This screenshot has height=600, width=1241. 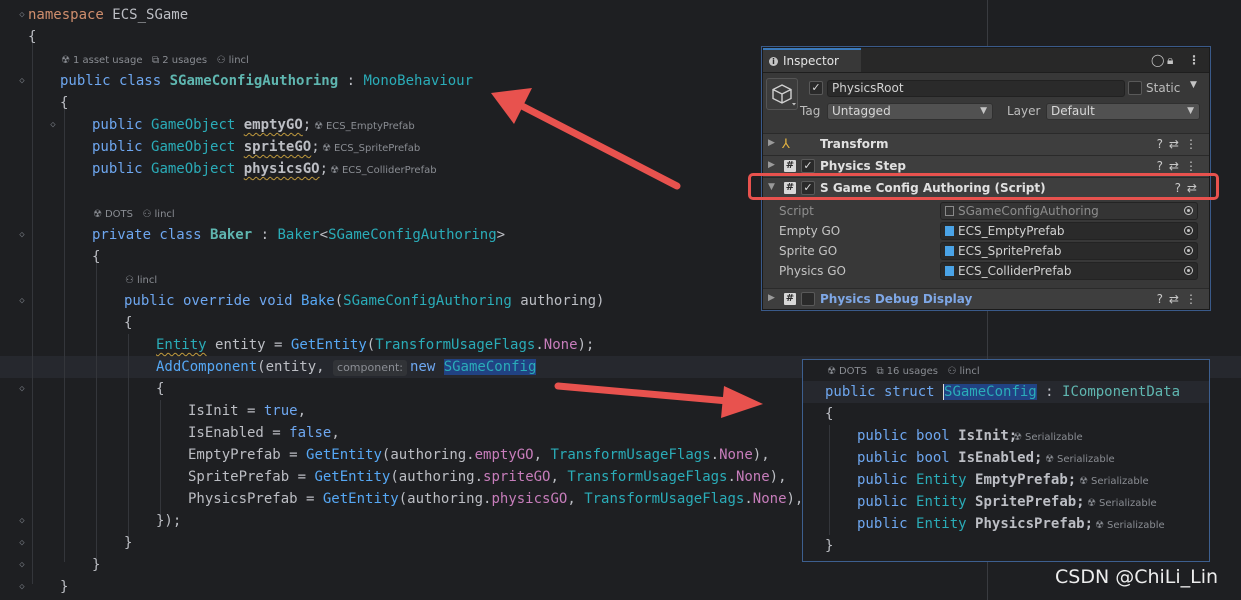 What do you see at coordinates (627, 253) in the screenshot?
I see `annotation-arrows` at bounding box center [627, 253].